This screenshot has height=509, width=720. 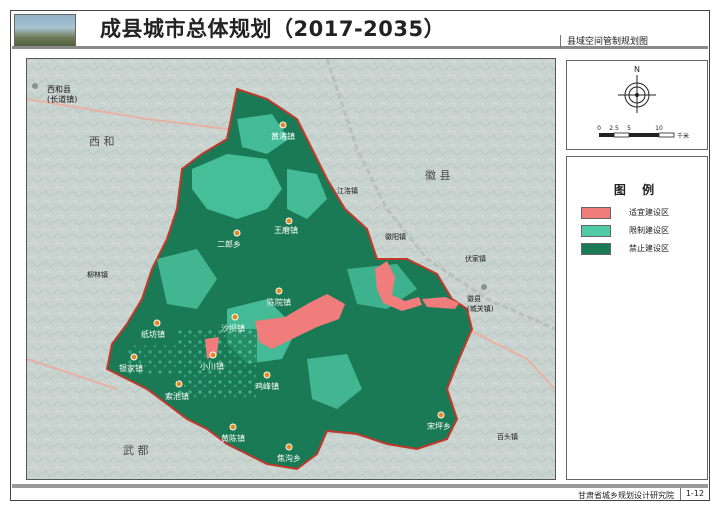 What do you see at coordinates (360, 486) in the screenshot?
I see `footer-divider` at bounding box center [360, 486].